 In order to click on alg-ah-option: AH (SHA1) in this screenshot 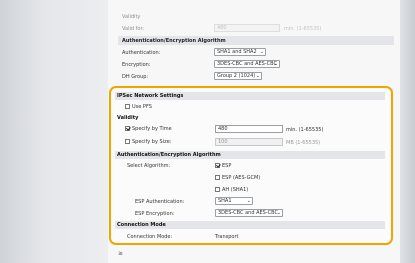, I will do `click(231, 190)`.